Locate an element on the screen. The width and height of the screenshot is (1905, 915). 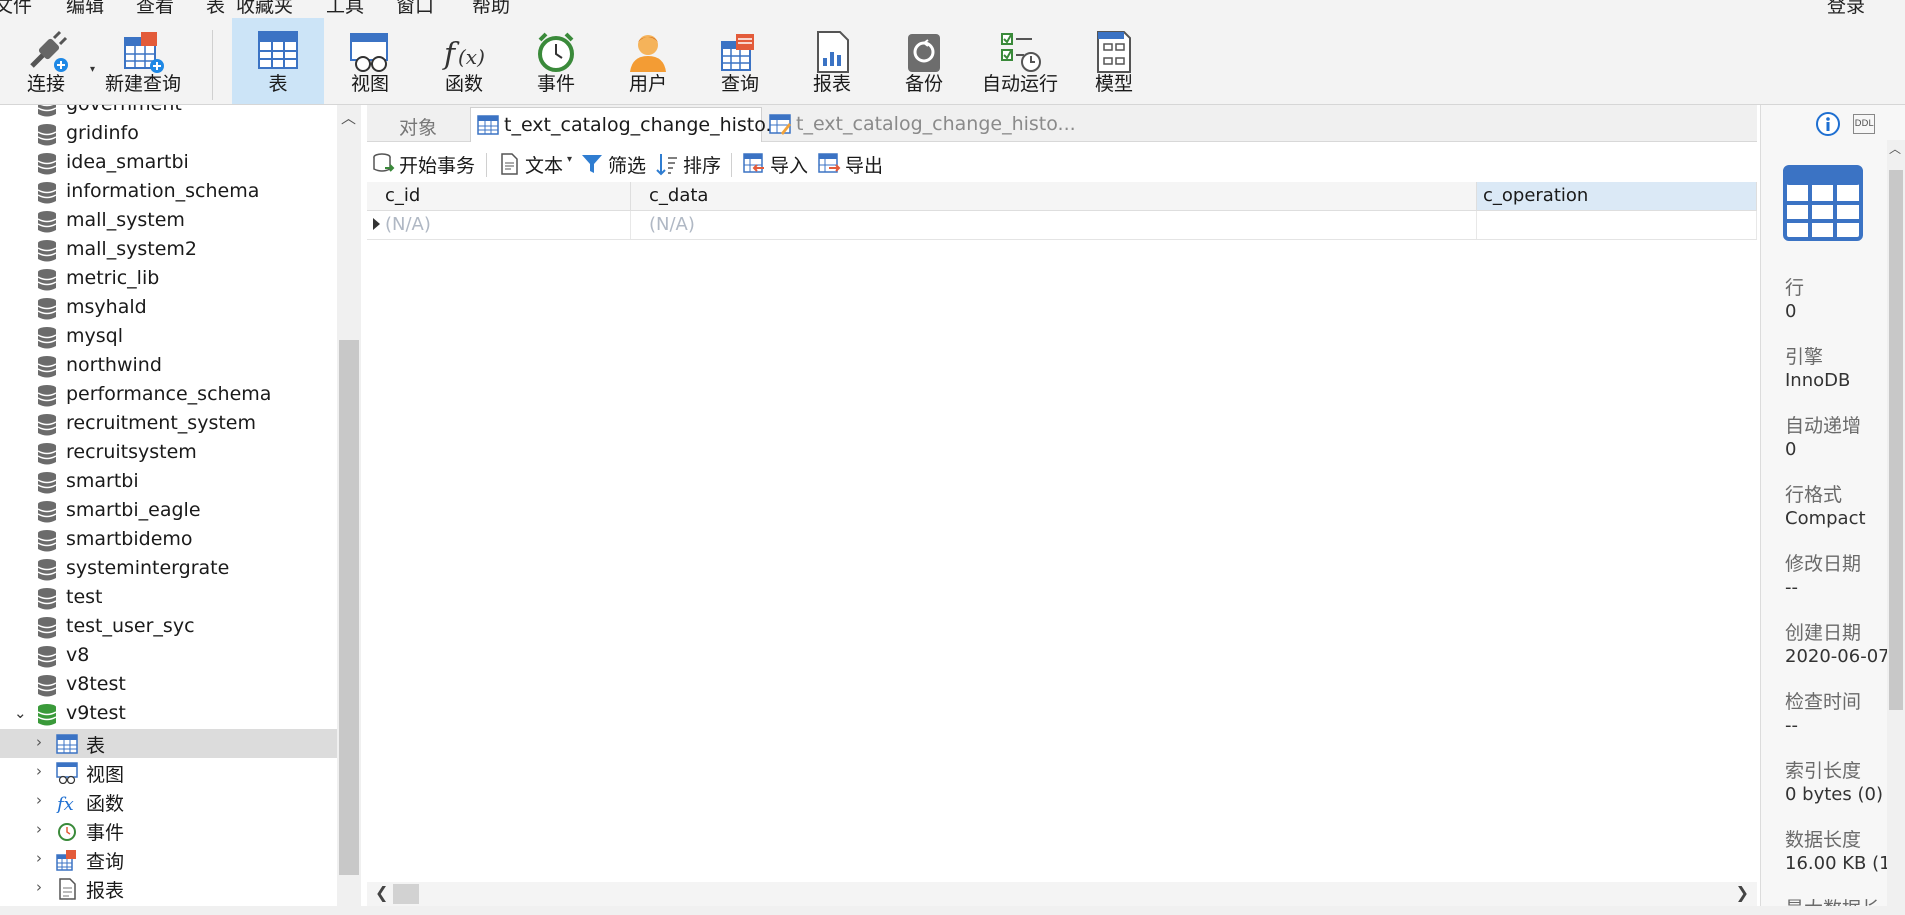
menu-window: 窗口 is located at coordinates (415, 7).